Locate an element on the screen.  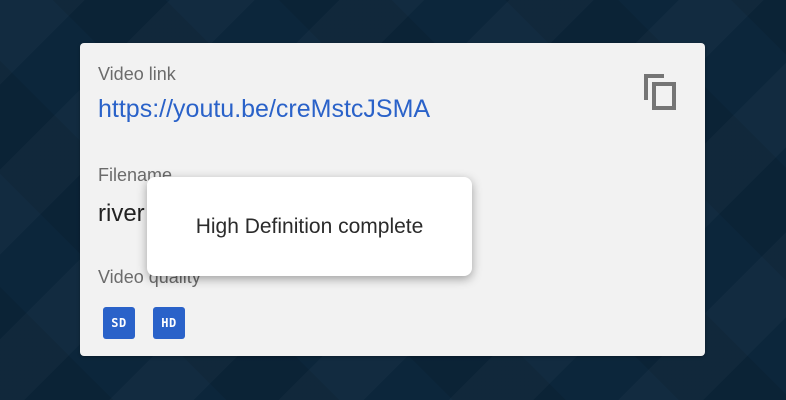
toast-notification: High Definition complete is located at coordinates (309, 226).